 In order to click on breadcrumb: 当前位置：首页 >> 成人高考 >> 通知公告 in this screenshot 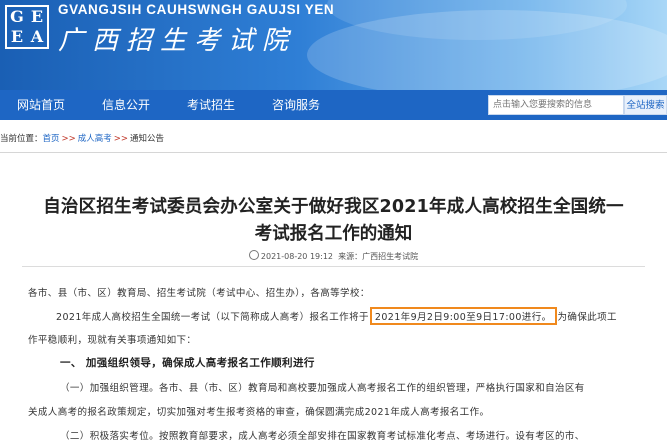, I will do `click(82, 139)`.